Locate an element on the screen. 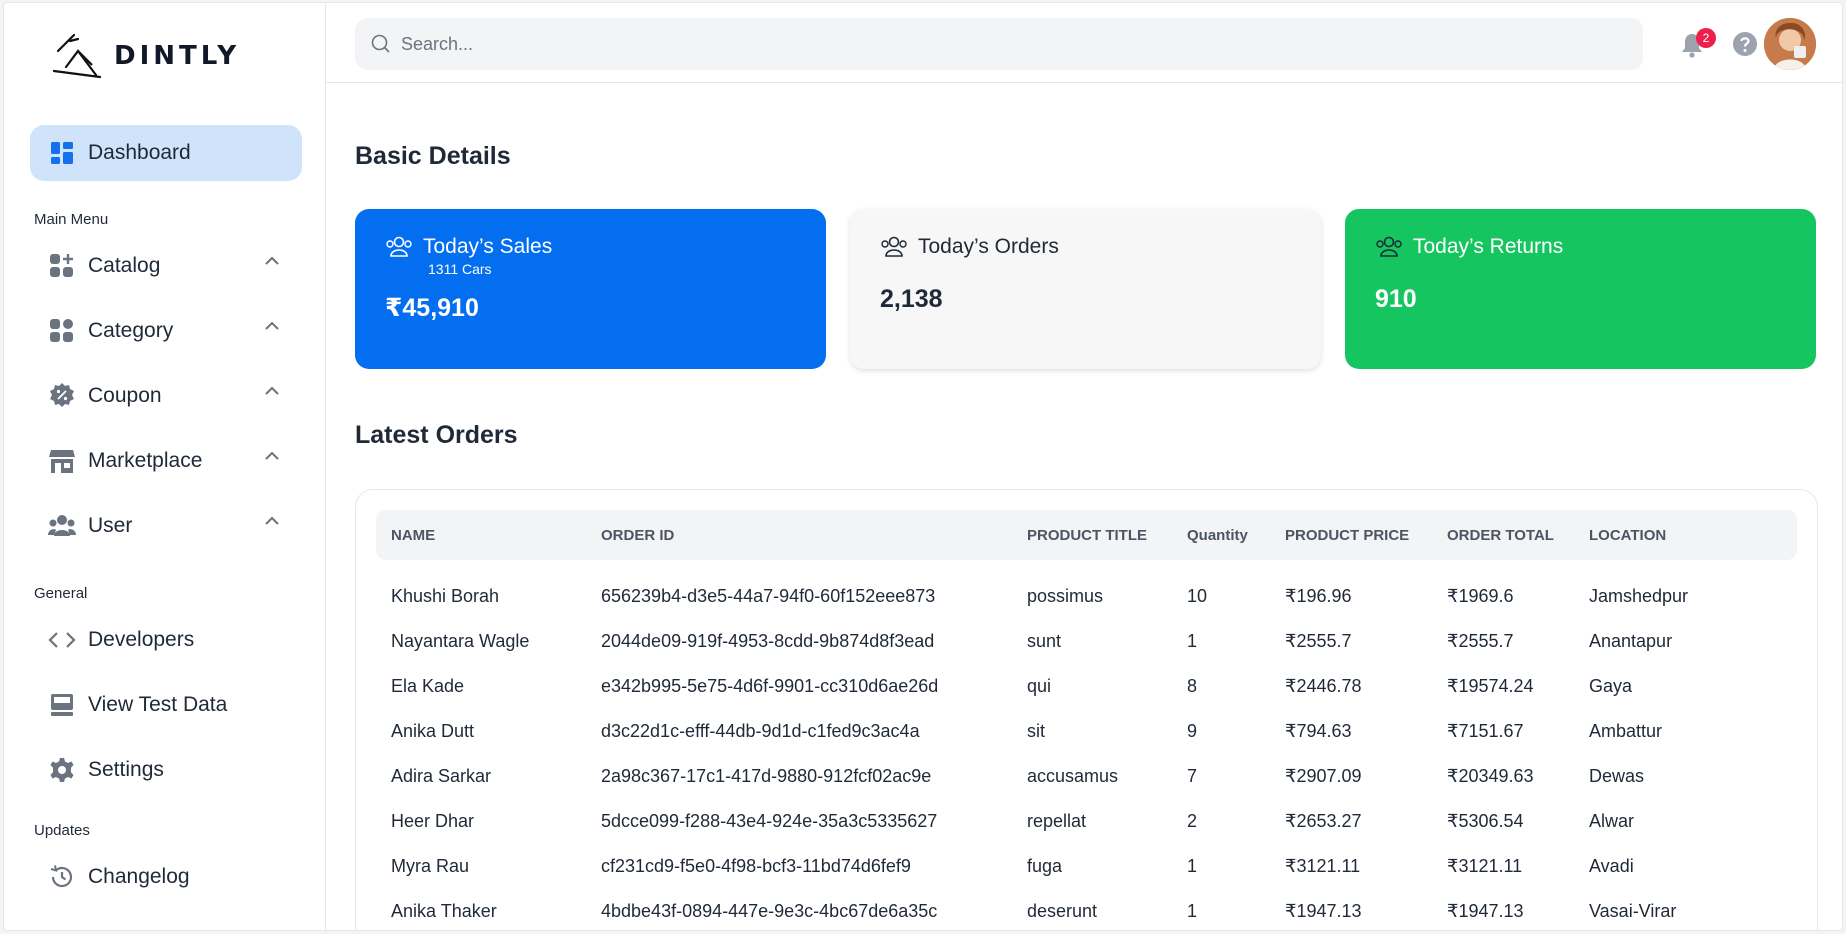 The width and height of the screenshot is (1846, 934). cell-product-title: sit is located at coordinates (1036, 731).